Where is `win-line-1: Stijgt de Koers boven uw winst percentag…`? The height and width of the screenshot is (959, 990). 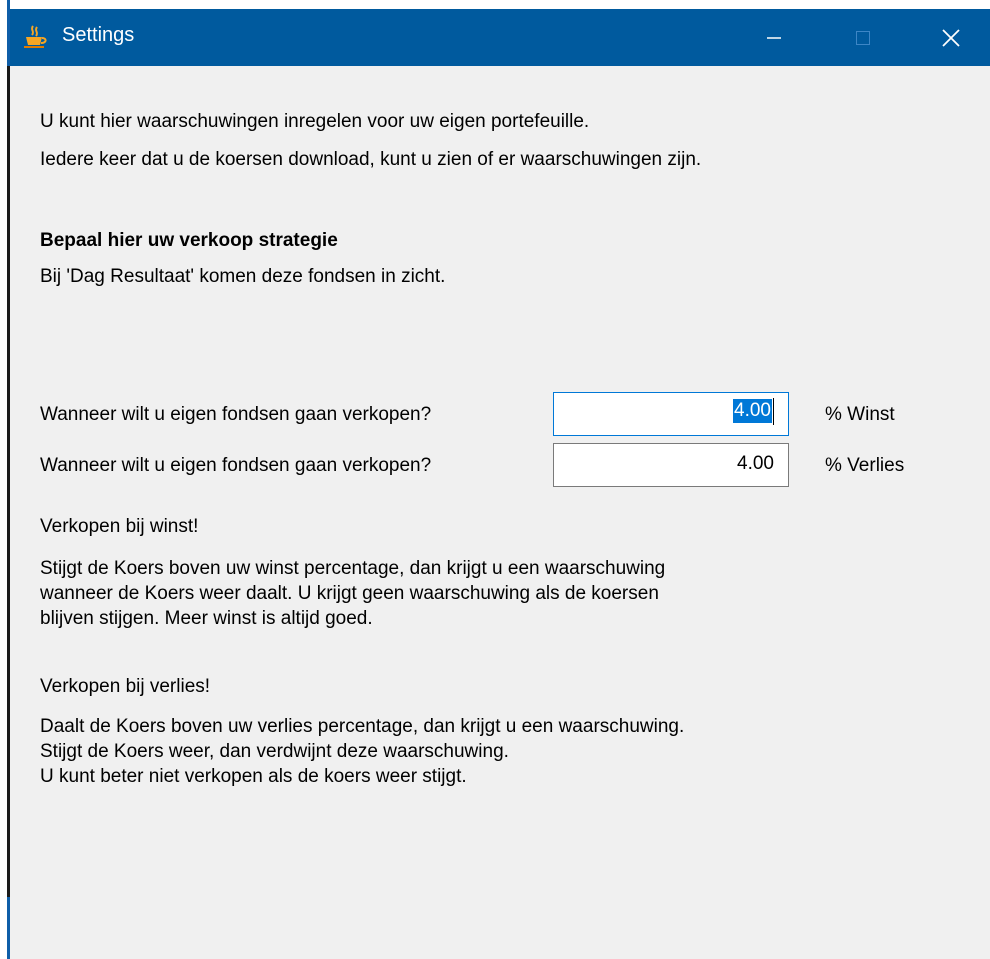
win-line-1: Stijgt de Koers boven uw winst percentag… is located at coordinates (353, 568).